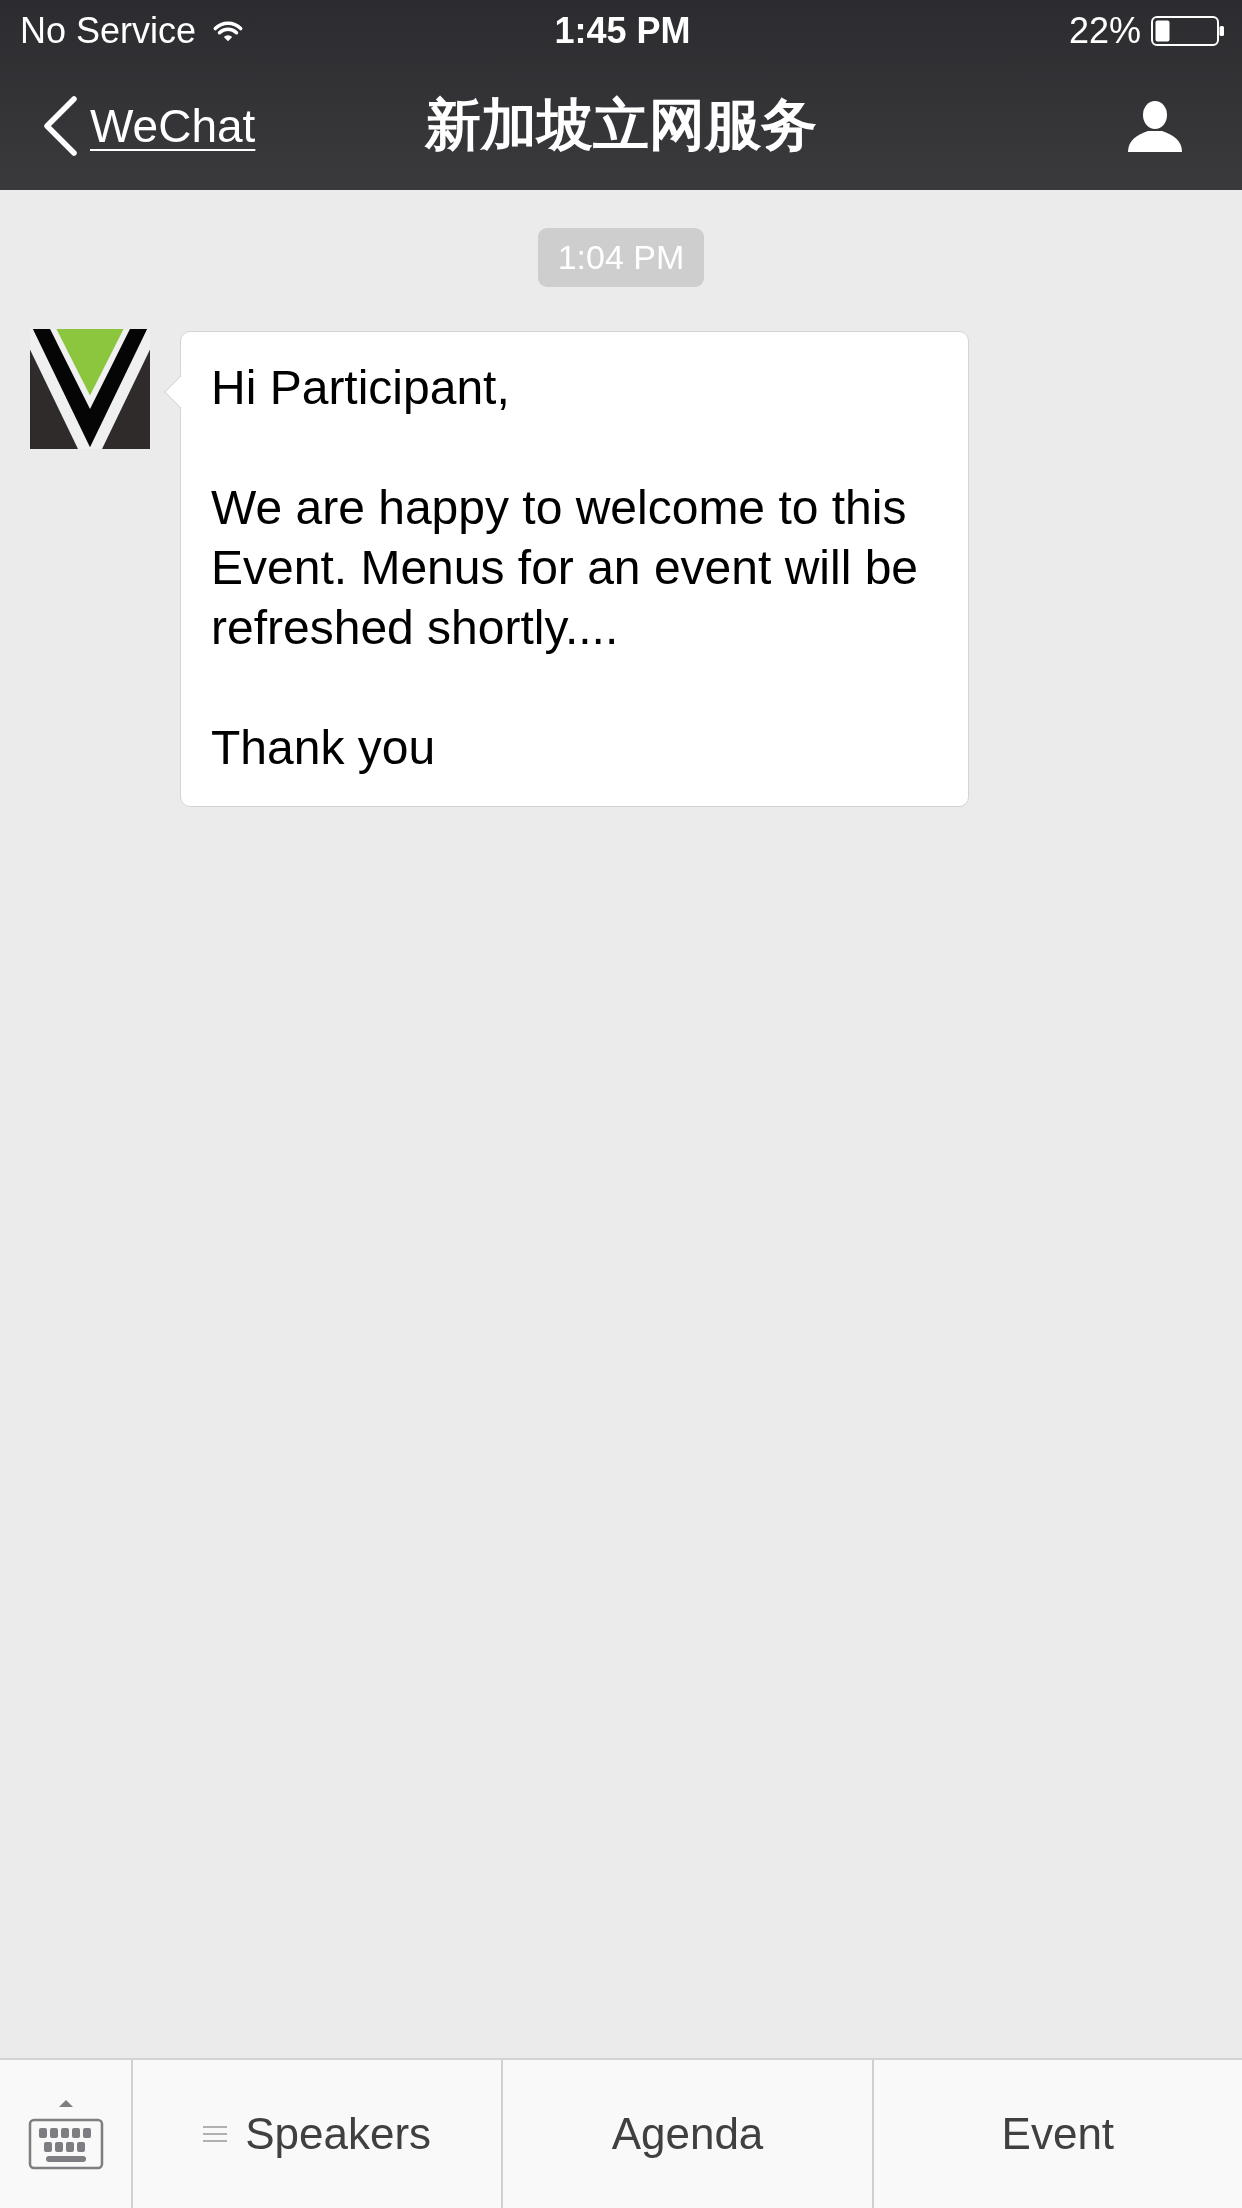 This screenshot has height=2208, width=1242. Describe the element at coordinates (108, 31) in the screenshot. I see `carrier-label: No Service` at that location.